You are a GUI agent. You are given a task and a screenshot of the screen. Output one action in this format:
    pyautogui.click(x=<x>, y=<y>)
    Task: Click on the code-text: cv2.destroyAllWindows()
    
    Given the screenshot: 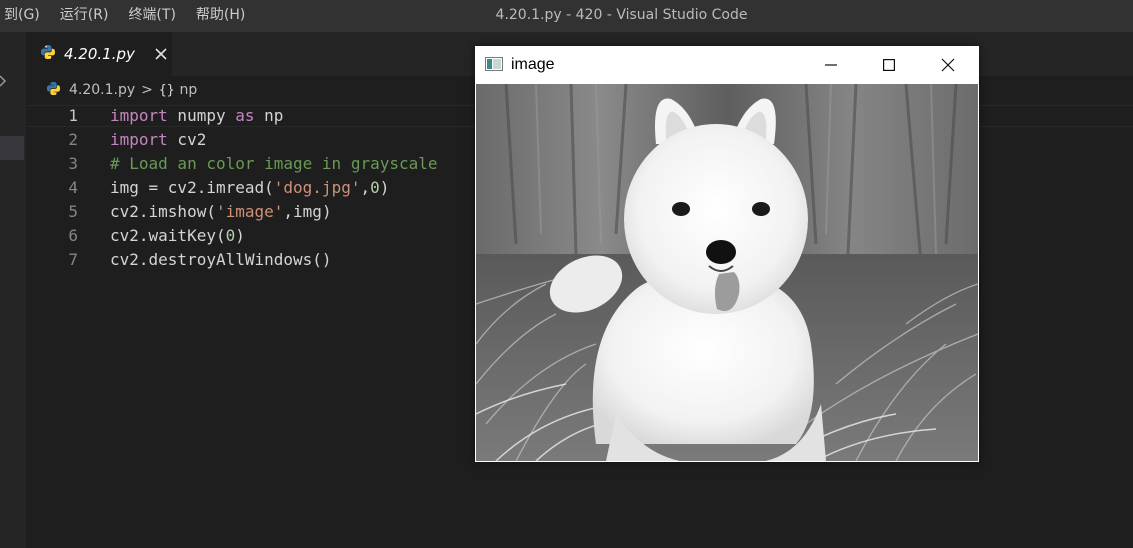 What is the action you would take?
    pyautogui.click(x=221, y=260)
    